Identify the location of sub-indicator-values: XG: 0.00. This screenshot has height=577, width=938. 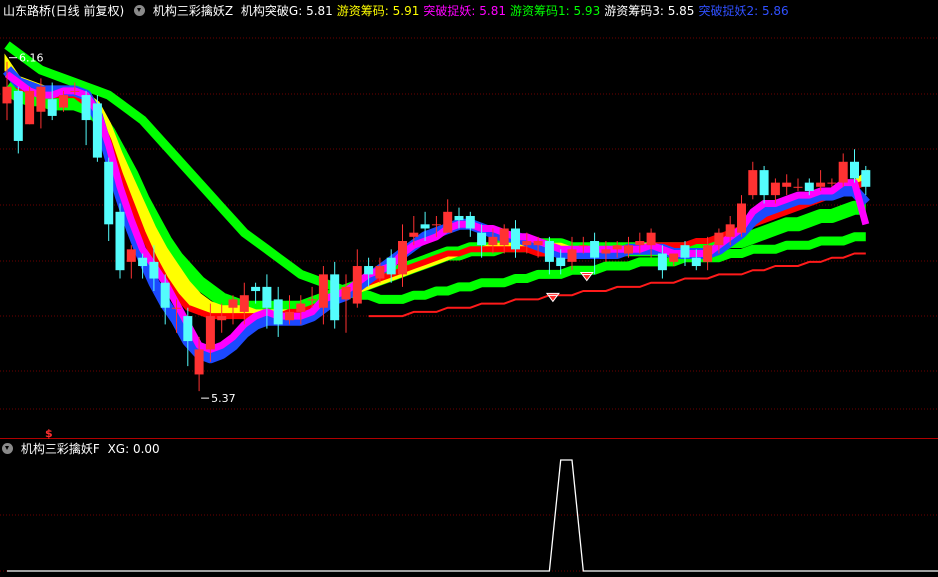
(136, 449).